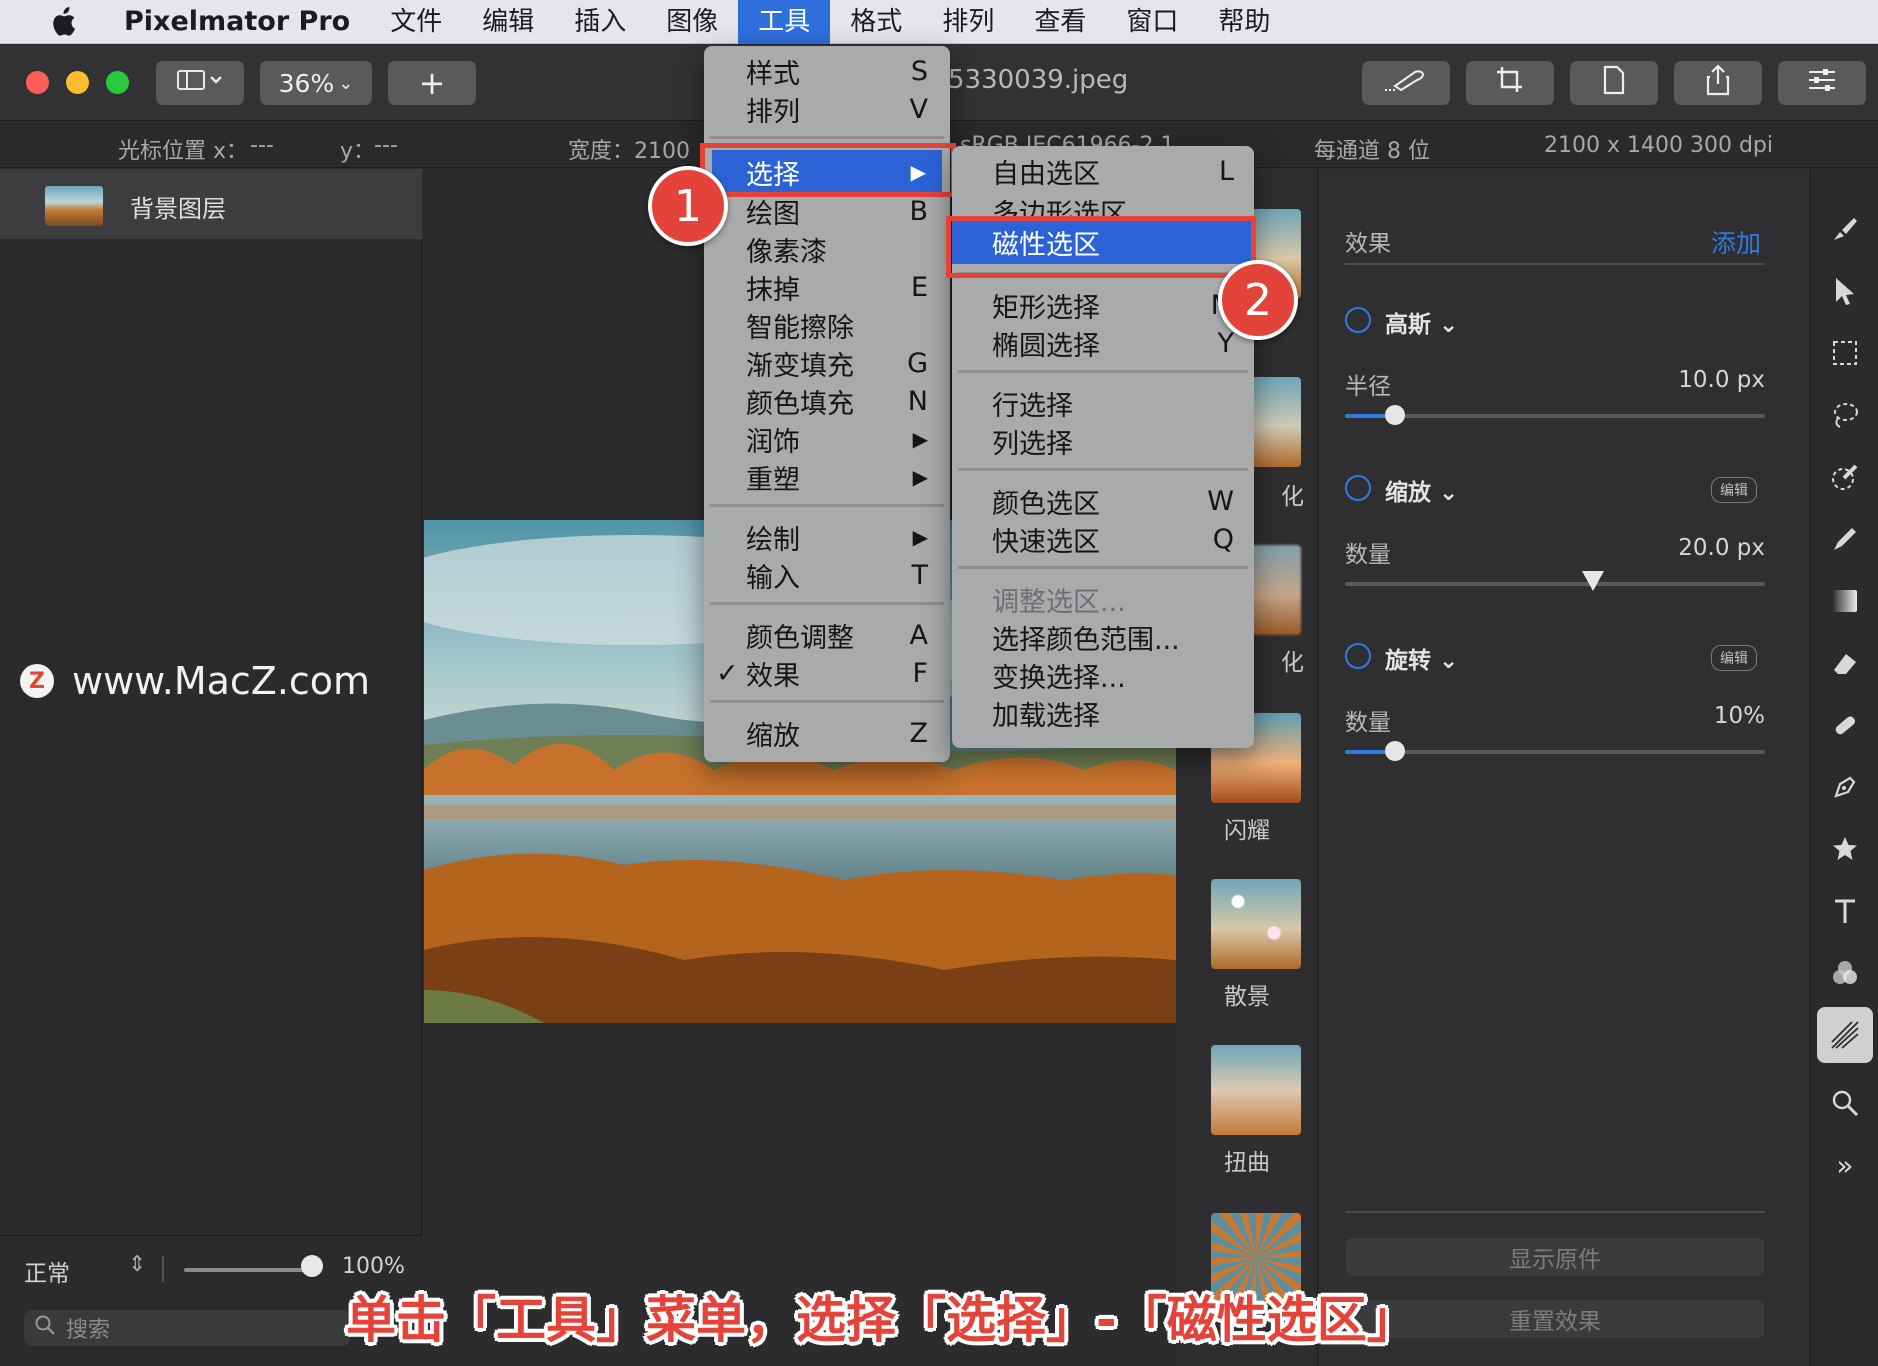  What do you see at coordinates (1244, 22) in the screenshot?
I see `menu-help: 帮助` at bounding box center [1244, 22].